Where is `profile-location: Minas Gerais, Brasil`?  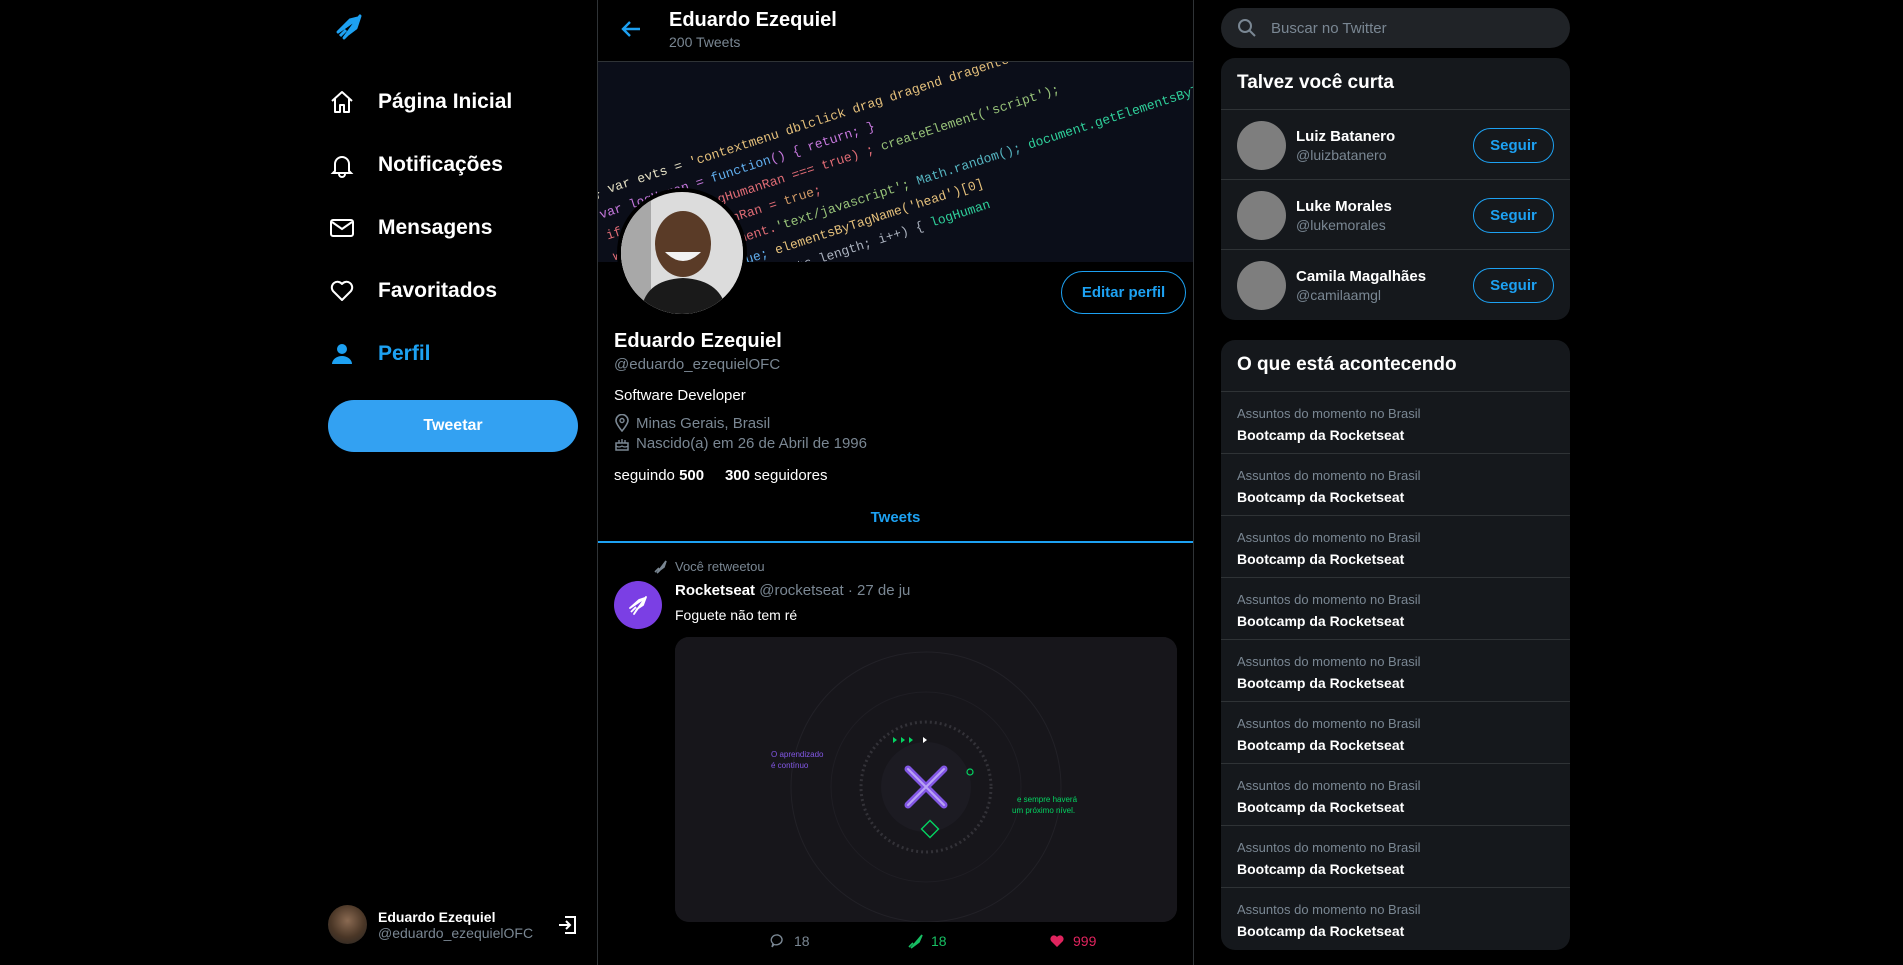 profile-location: Minas Gerais, Brasil is located at coordinates (692, 423).